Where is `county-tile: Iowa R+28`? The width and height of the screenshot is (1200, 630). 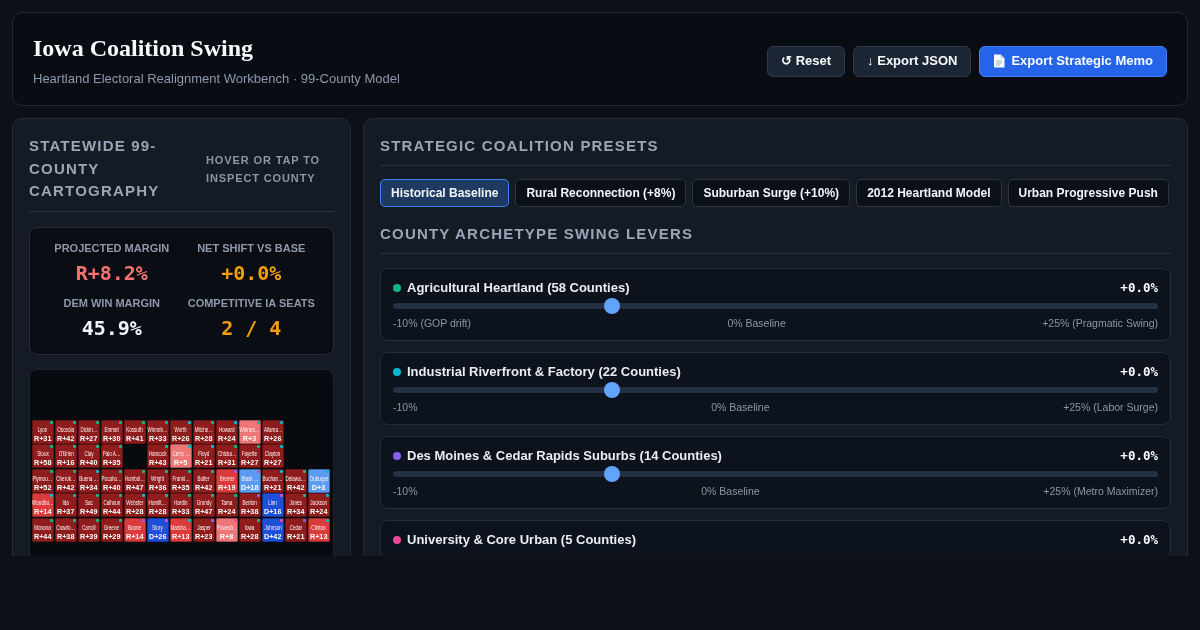
county-tile: Iowa R+28 is located at coordinates (249, 529).